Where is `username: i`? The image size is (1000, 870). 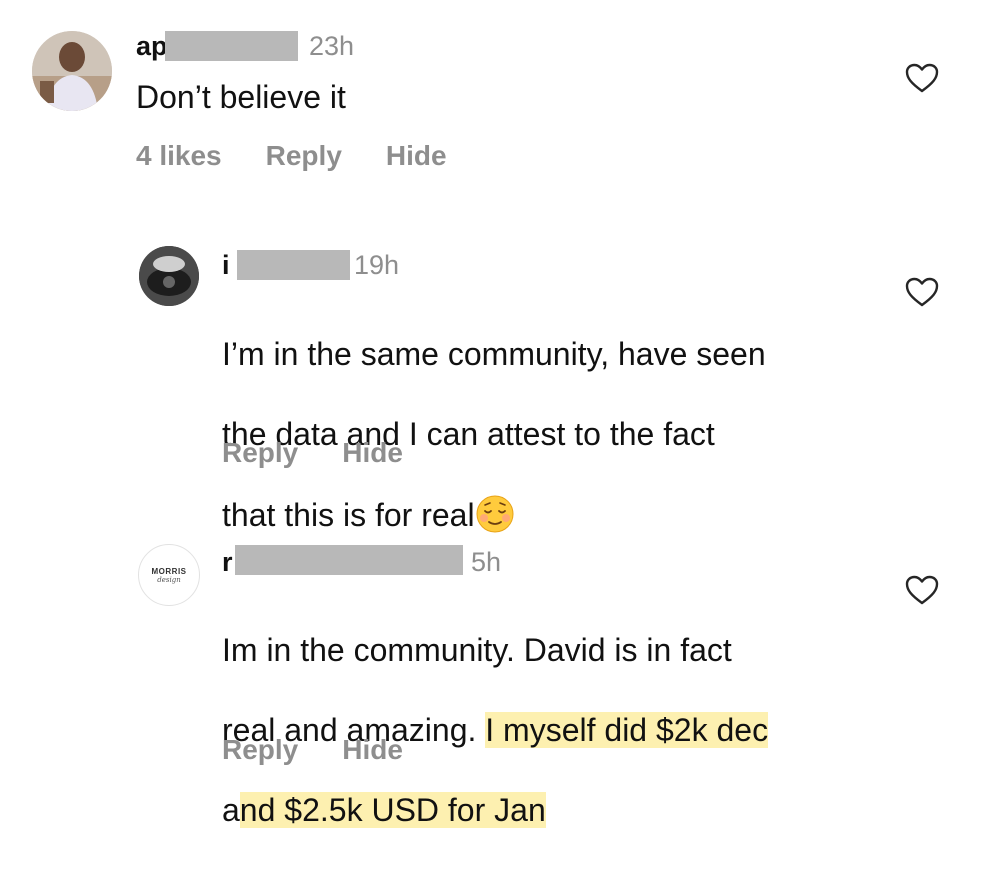 username: i is located at coordinates (226, 265).